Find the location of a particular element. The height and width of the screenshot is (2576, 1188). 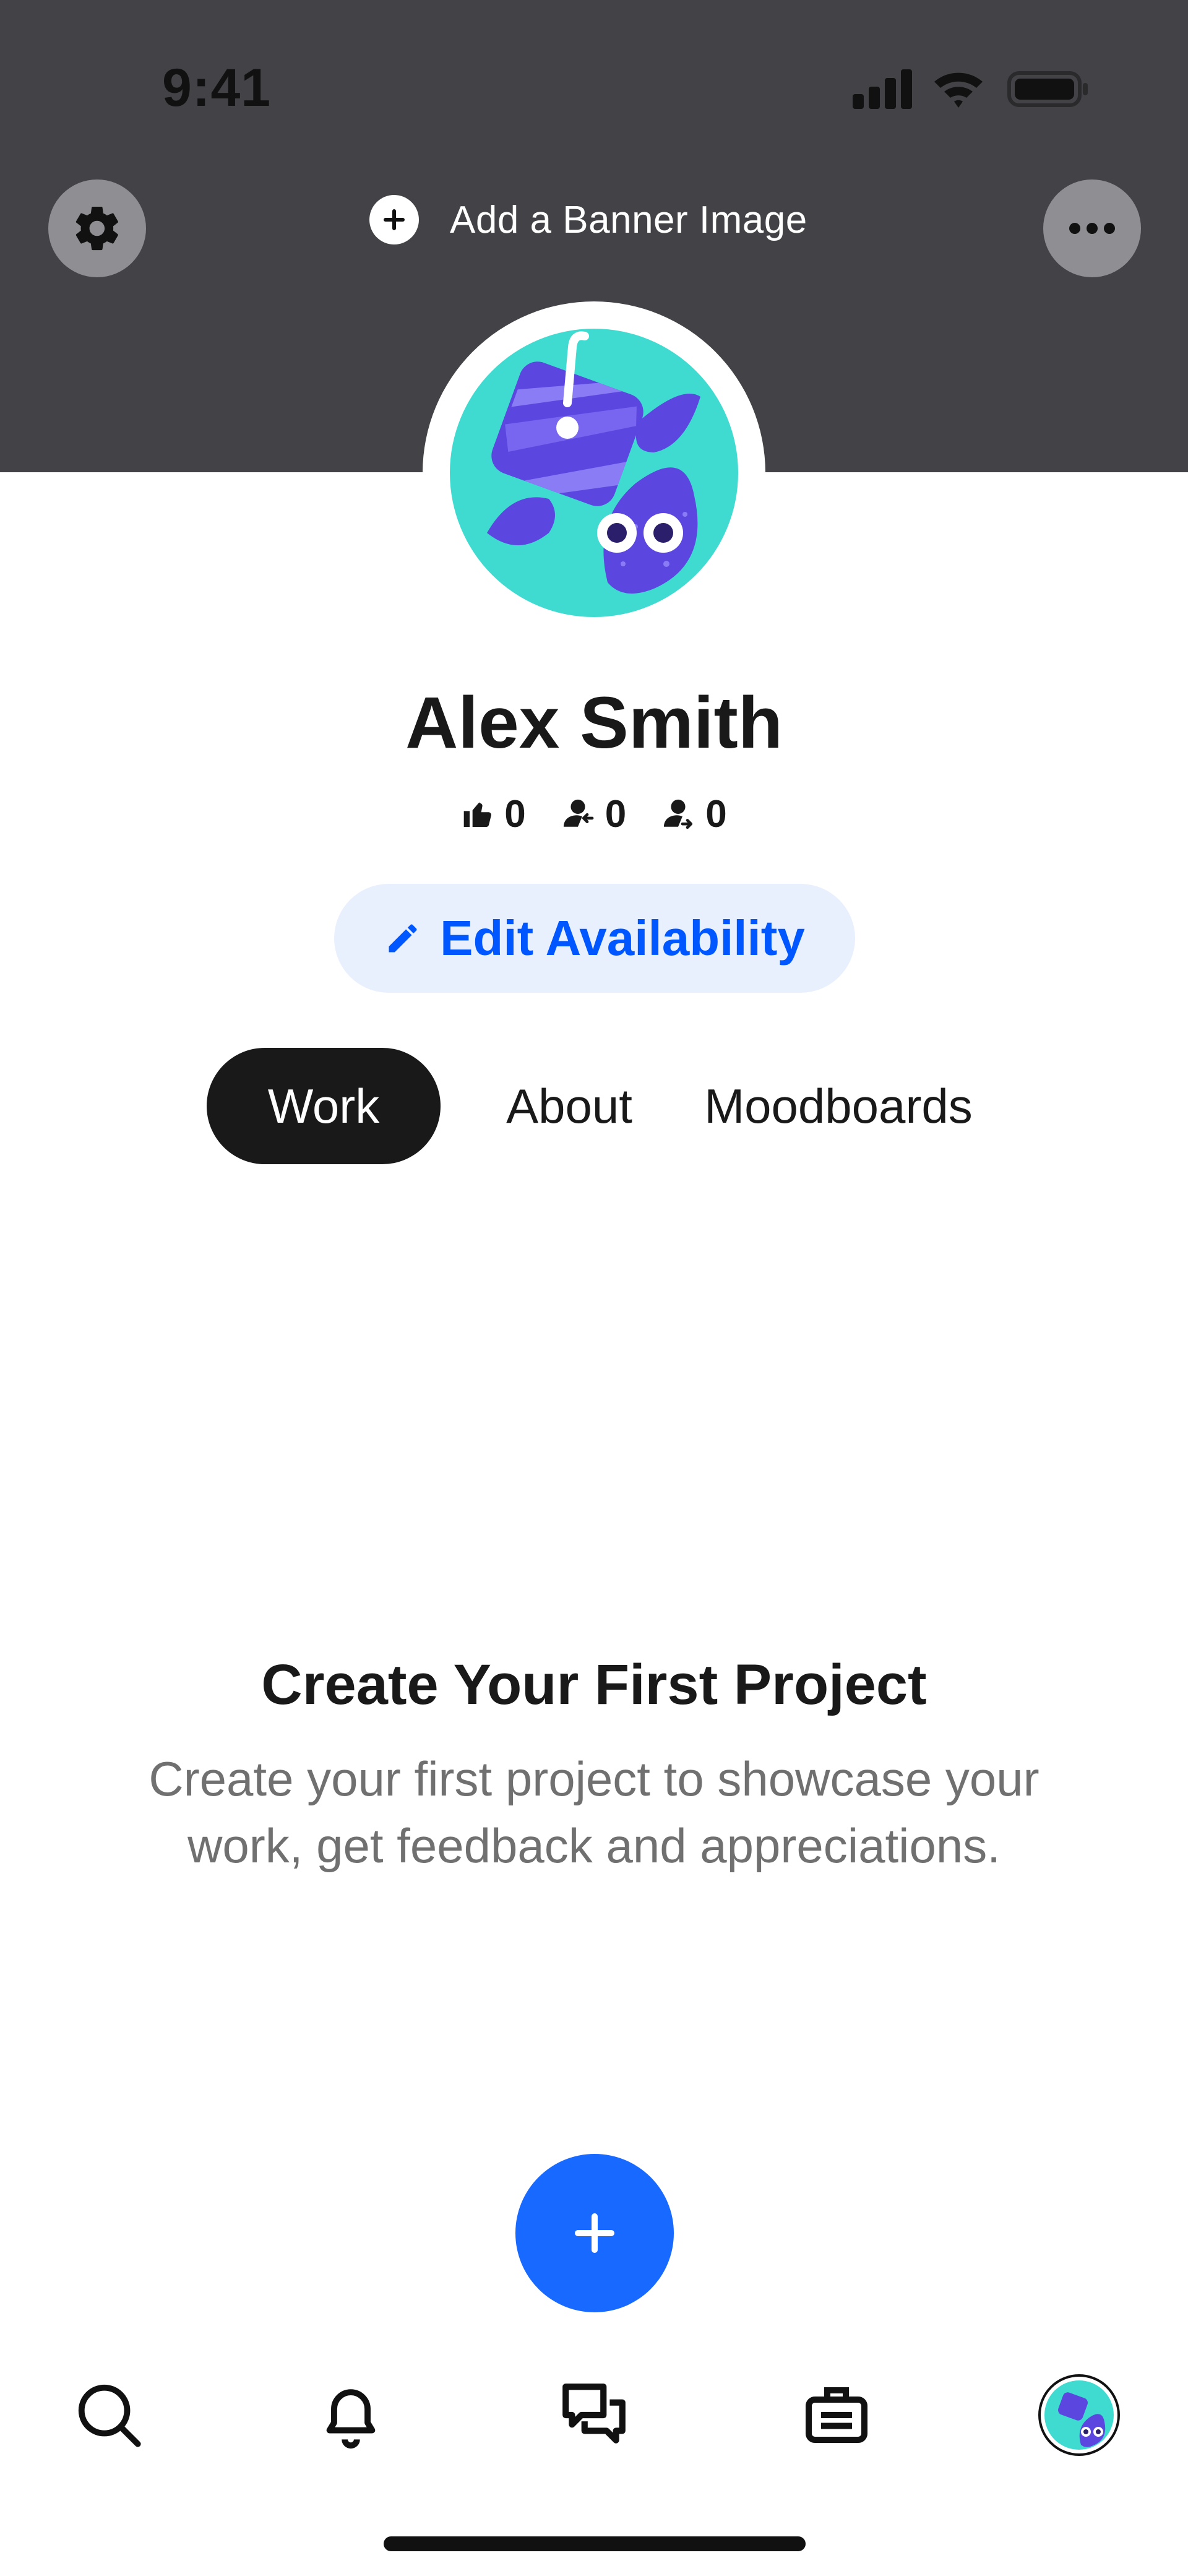

add-banner-button: Add a Banner Image is located at coordinates (588, 220).